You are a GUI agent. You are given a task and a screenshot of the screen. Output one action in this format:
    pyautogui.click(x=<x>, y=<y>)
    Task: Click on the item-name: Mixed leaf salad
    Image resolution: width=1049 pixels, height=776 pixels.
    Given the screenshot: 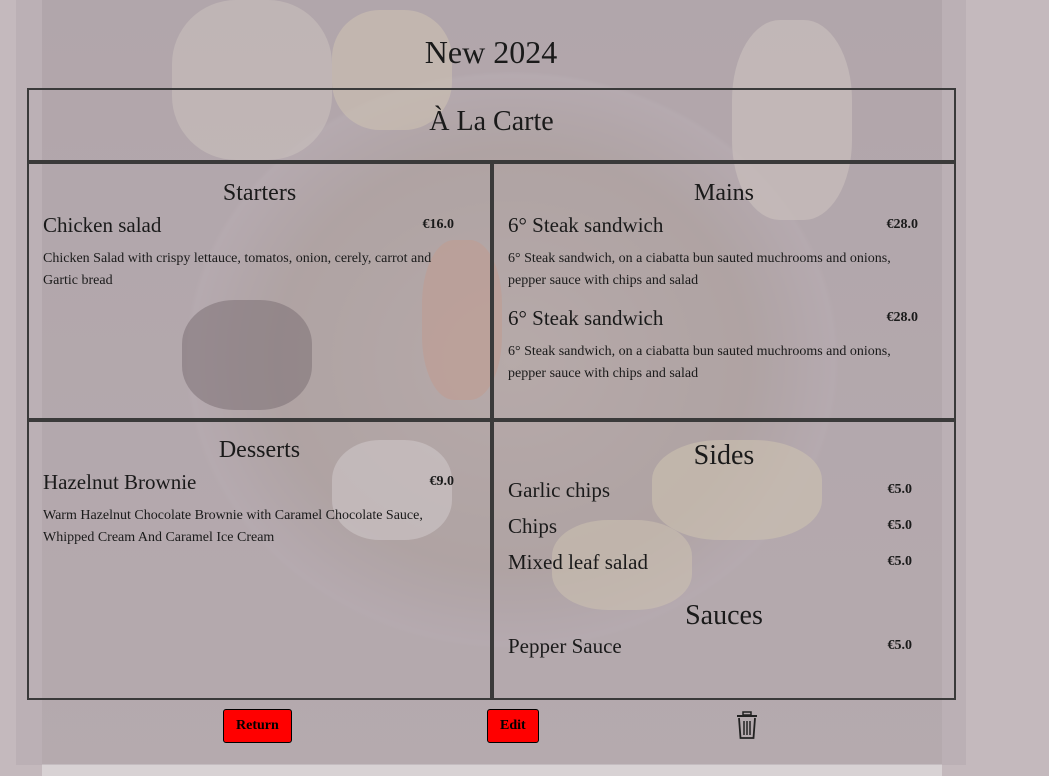 What is the action you would take?
    pyautogui.click(x=578, y=562)
    